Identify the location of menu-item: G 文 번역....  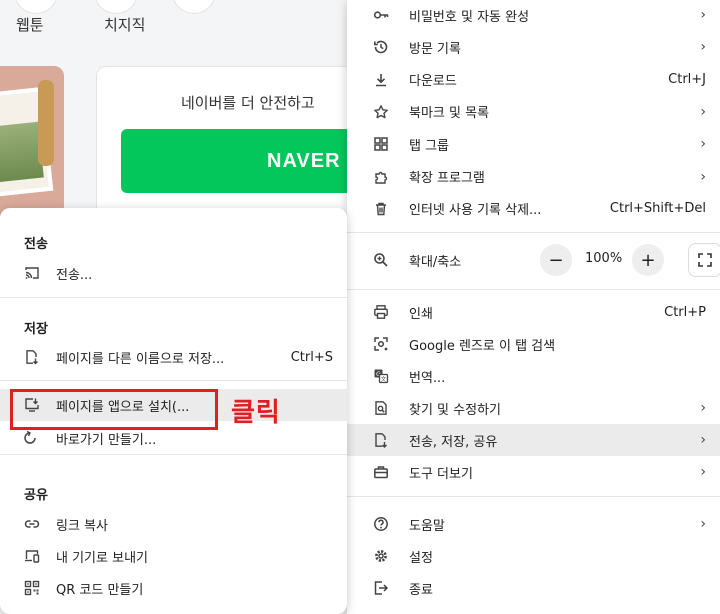
(533, 376).